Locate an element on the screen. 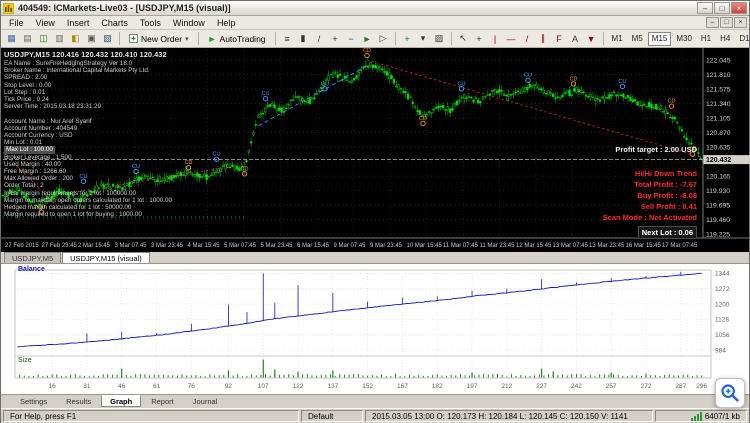 The width and height of the screenshot is (750, 423). svg-text: 182 is located at coordinates (437, 386).